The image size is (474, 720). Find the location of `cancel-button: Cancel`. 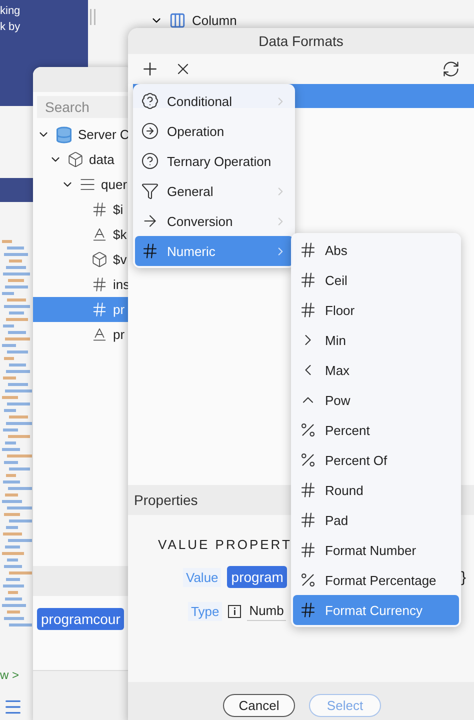

cancel-button: Cancel is located at coordinates (259, 705).